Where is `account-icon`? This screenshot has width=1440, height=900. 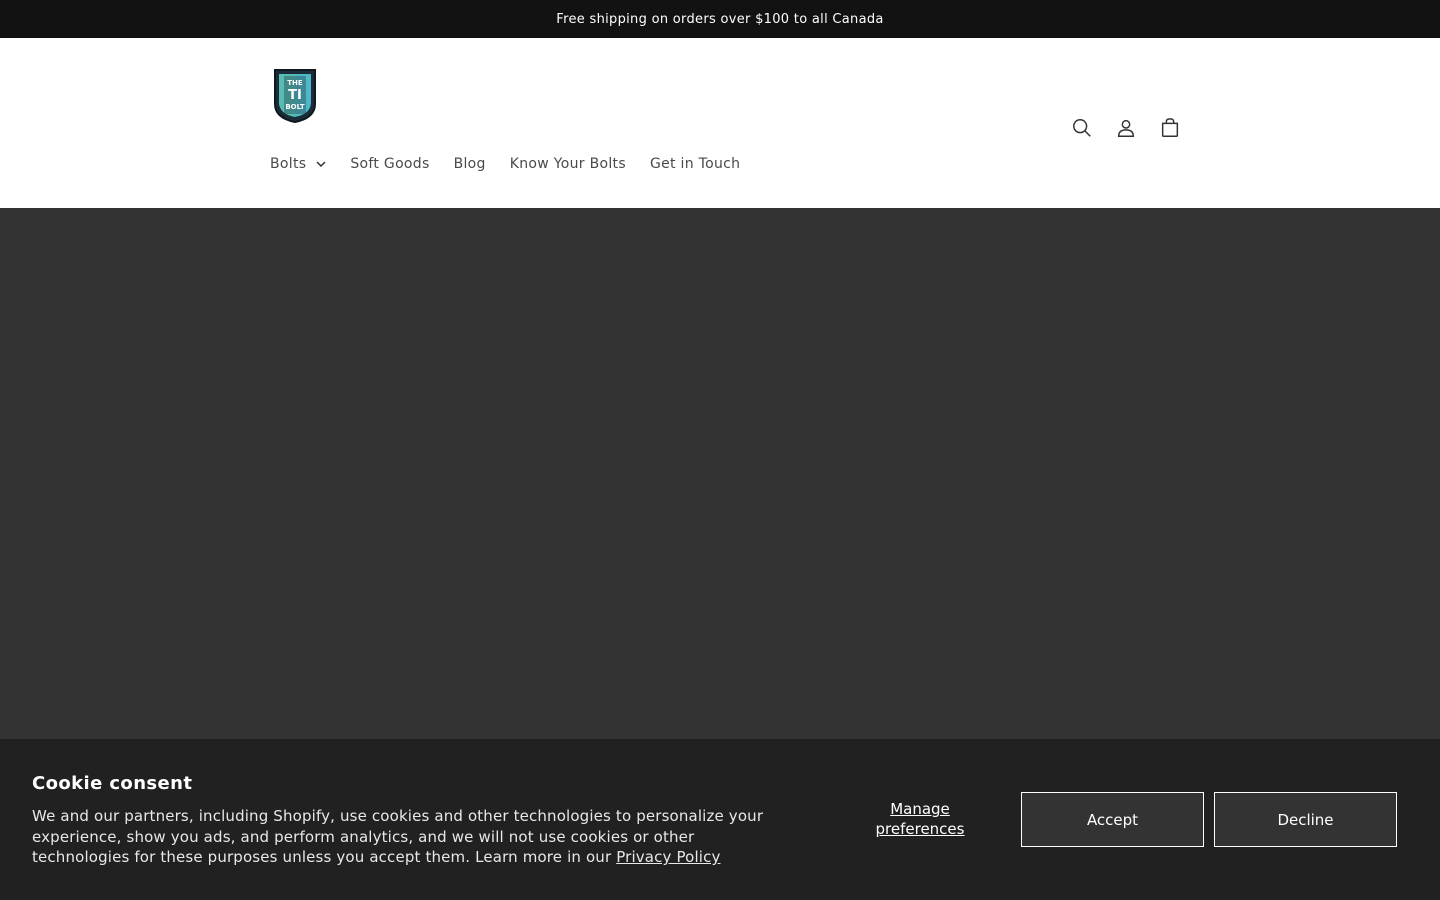 account-icon is located at coordinates (1126, 128).